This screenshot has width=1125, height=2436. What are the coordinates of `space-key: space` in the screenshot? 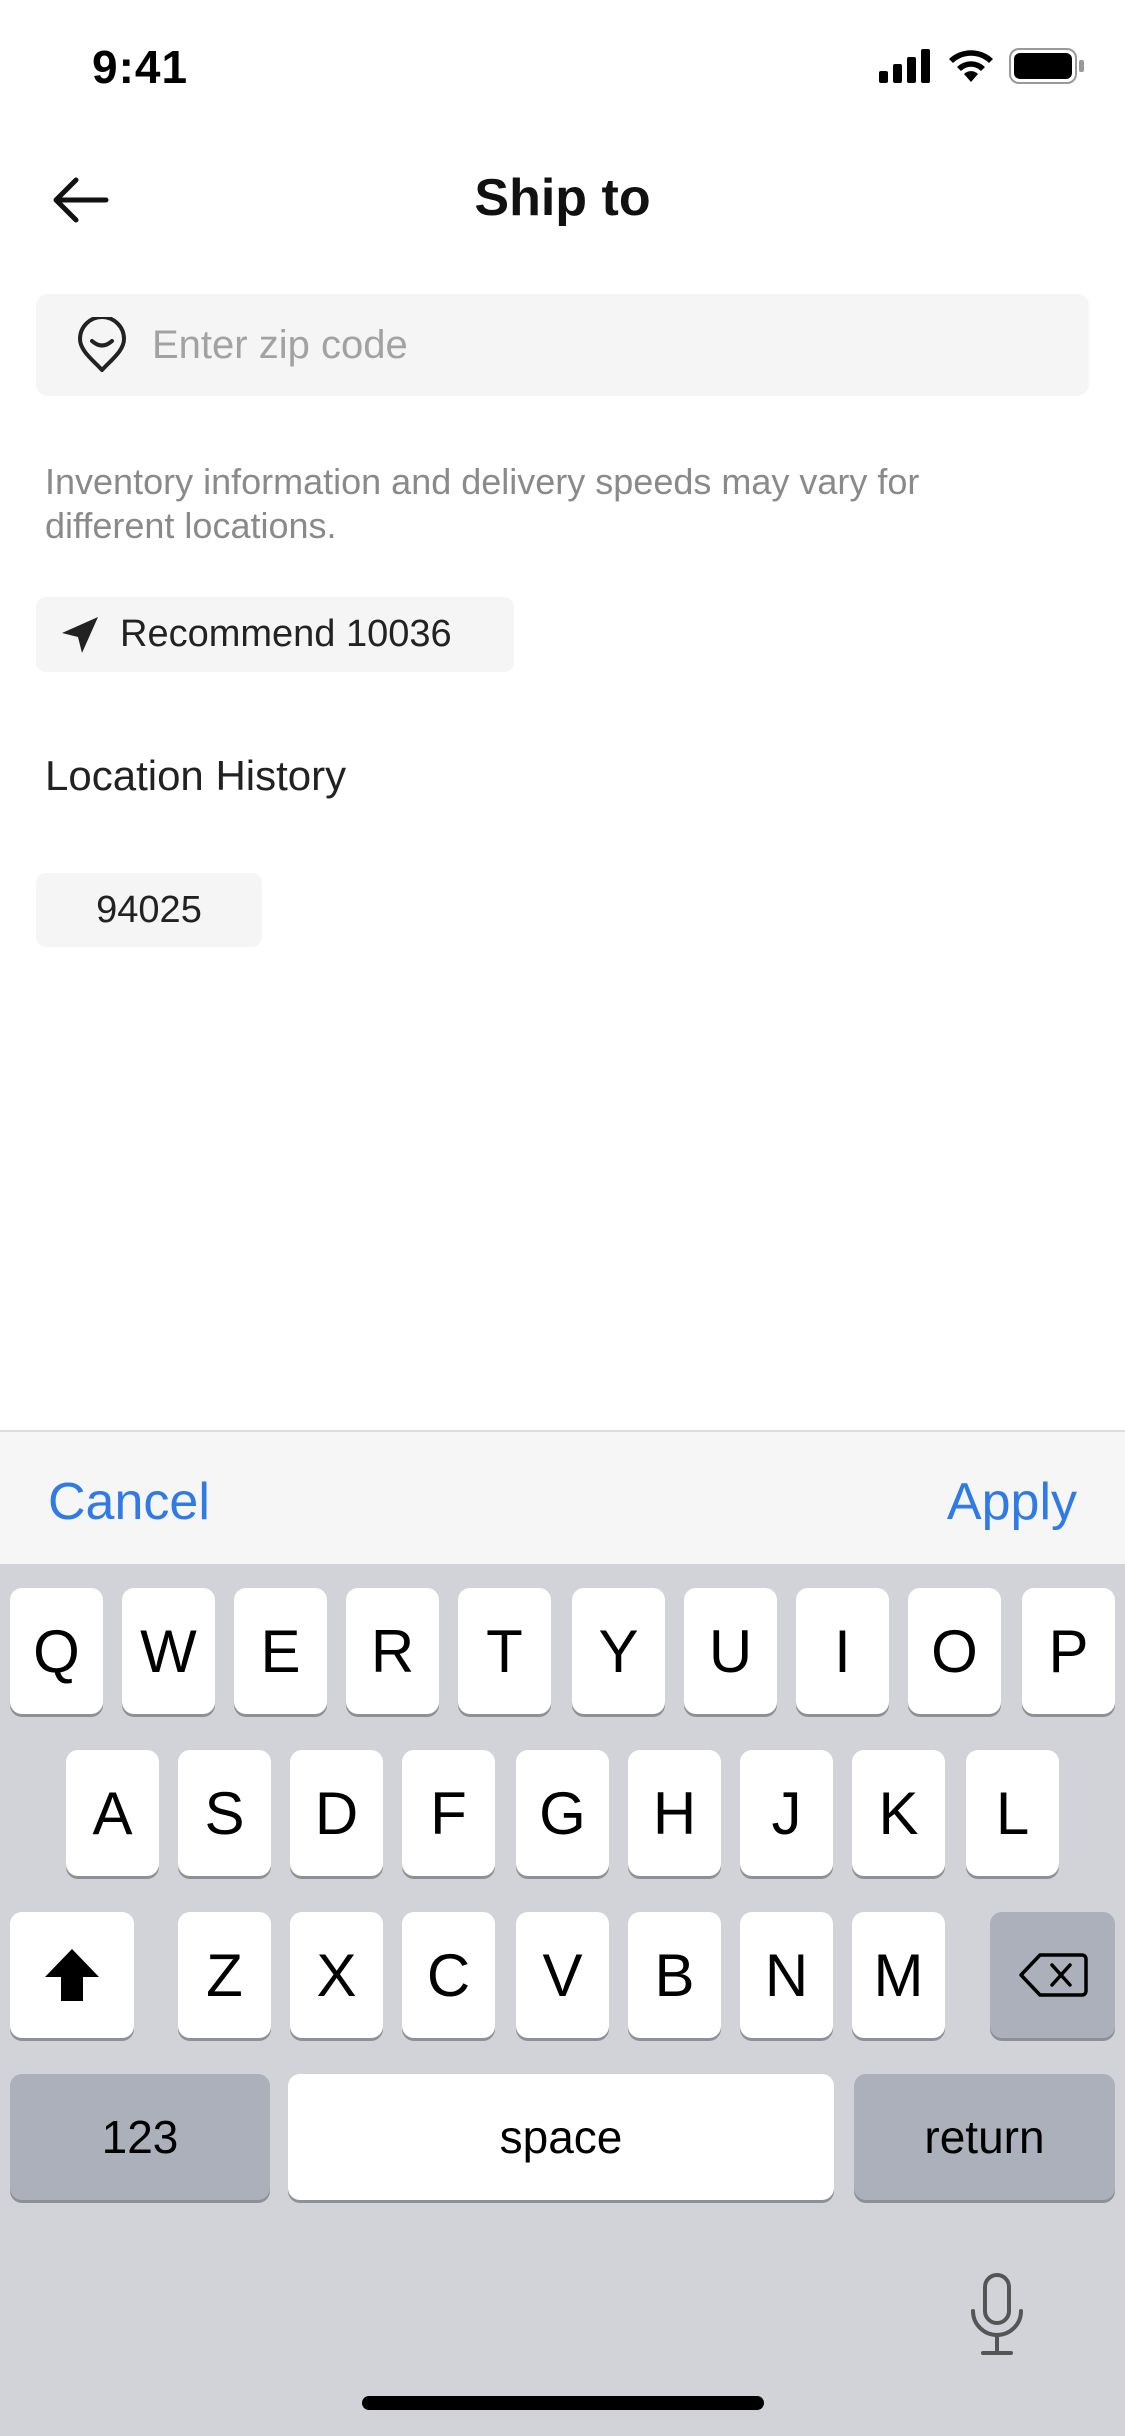 It's located at (561, 2137).